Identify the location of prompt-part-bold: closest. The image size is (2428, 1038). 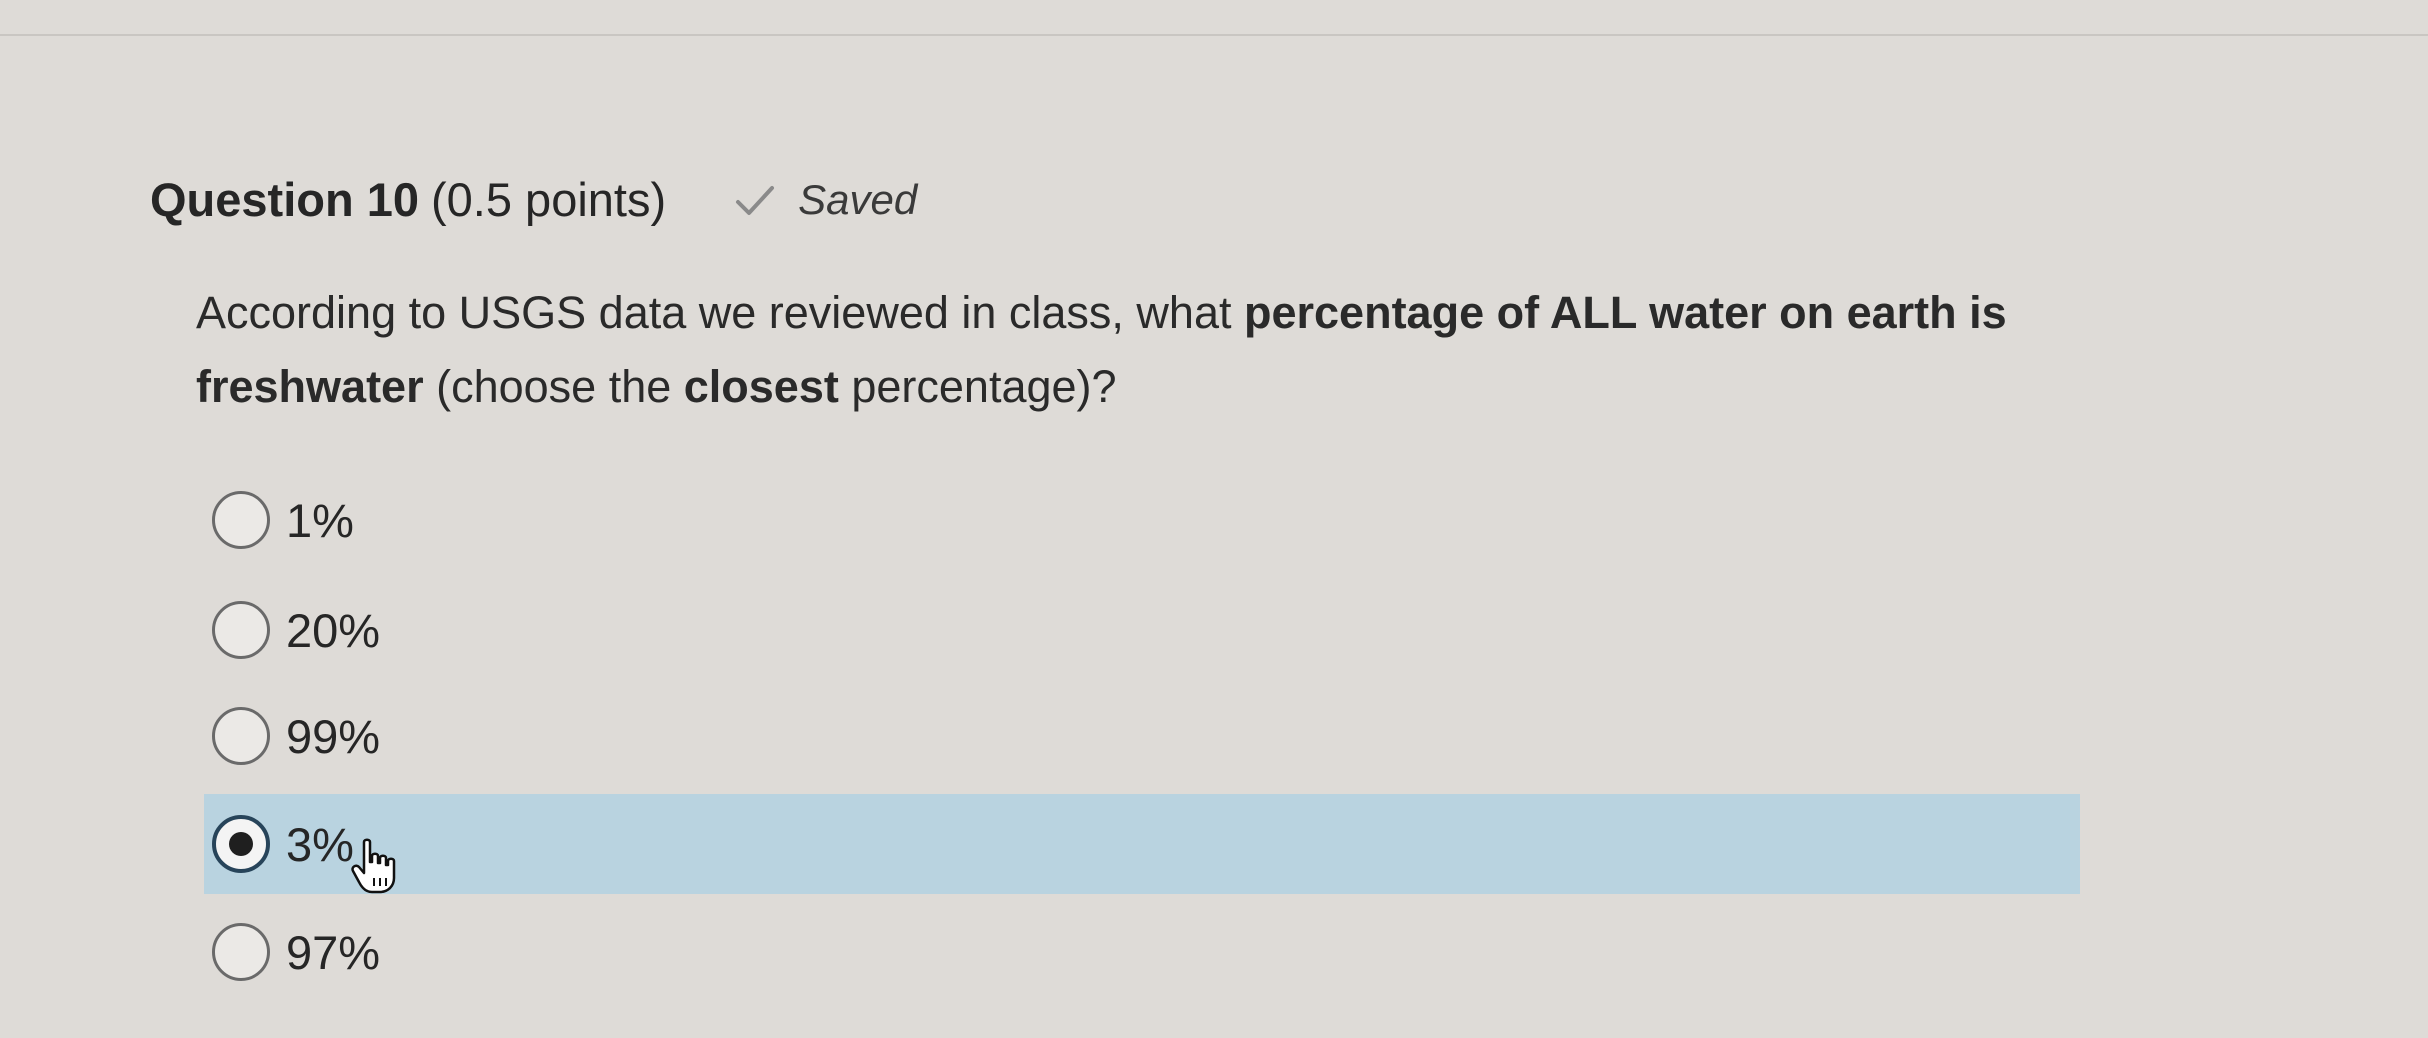
(761, 386).